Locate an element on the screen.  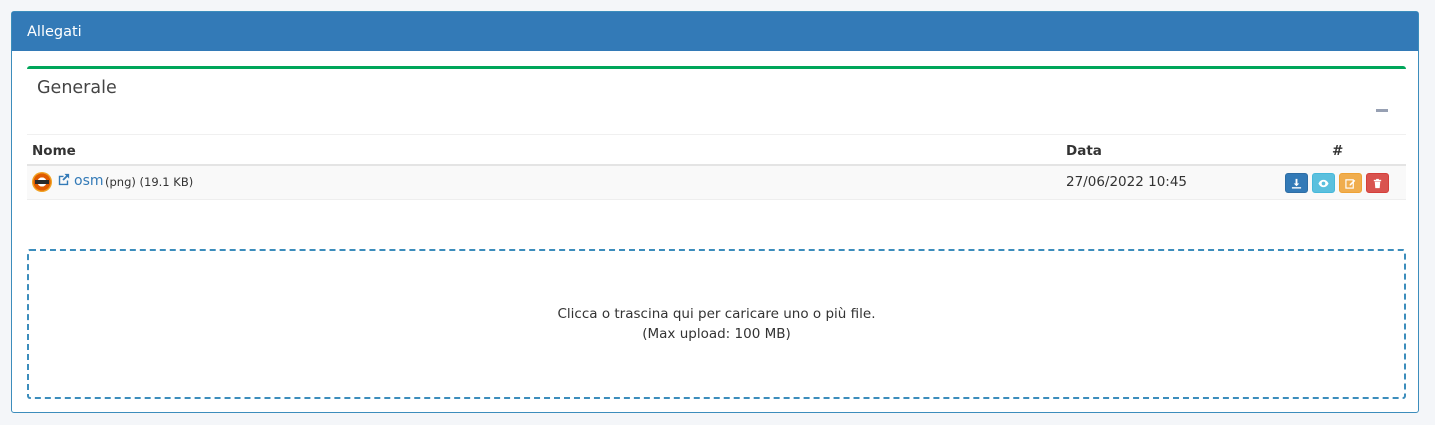
delete-button is located at coordinates (1377, 183).